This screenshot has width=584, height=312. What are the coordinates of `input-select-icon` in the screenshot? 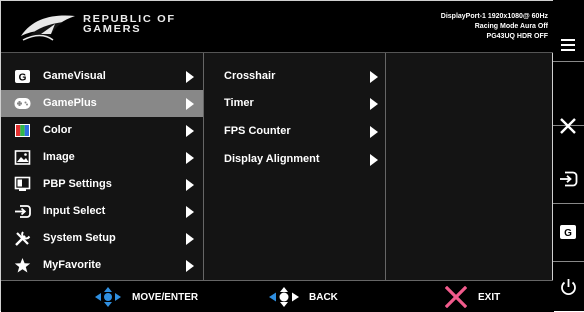 It's located at (23, 211).